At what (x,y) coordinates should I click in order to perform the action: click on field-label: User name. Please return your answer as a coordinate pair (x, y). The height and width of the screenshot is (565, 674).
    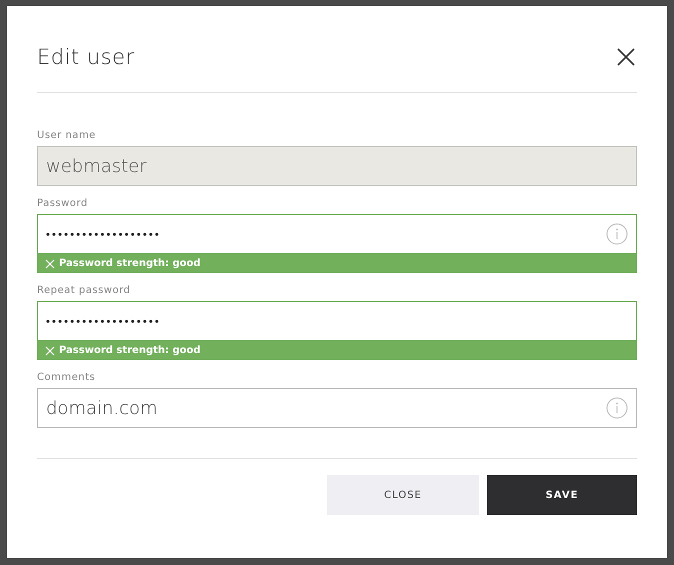
    Looking at the image, I should click on (67, 135).